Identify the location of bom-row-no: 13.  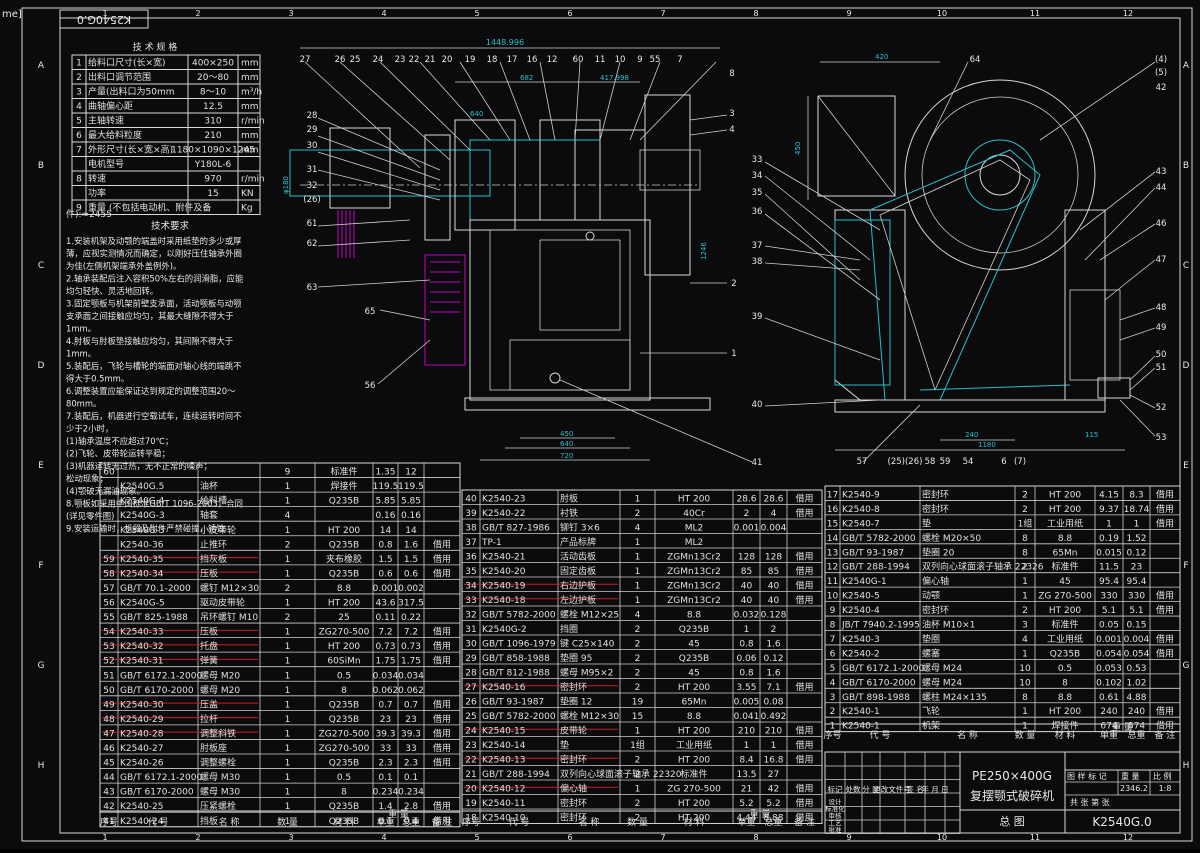
(832, 553).